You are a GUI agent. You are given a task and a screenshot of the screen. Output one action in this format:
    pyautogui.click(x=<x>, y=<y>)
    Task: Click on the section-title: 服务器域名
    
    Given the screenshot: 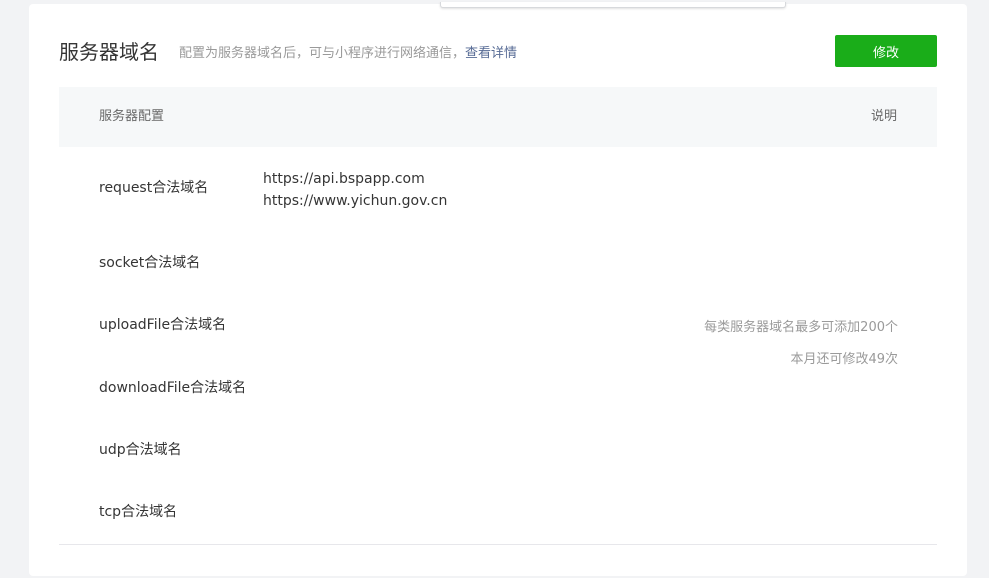 What is the action you would take?
    pyautogui.click(x=109, y=52)
    